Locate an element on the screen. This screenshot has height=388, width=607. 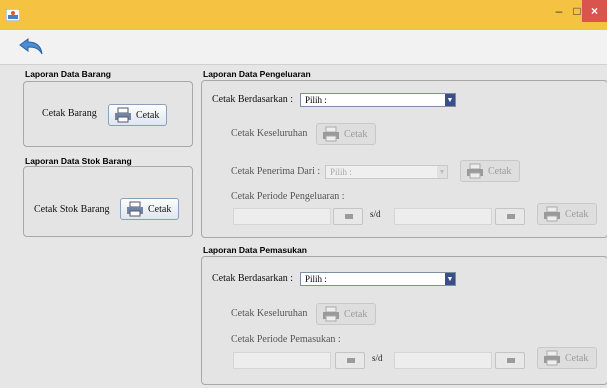
title-bar: – □ × is located at coordinates (303, 15).